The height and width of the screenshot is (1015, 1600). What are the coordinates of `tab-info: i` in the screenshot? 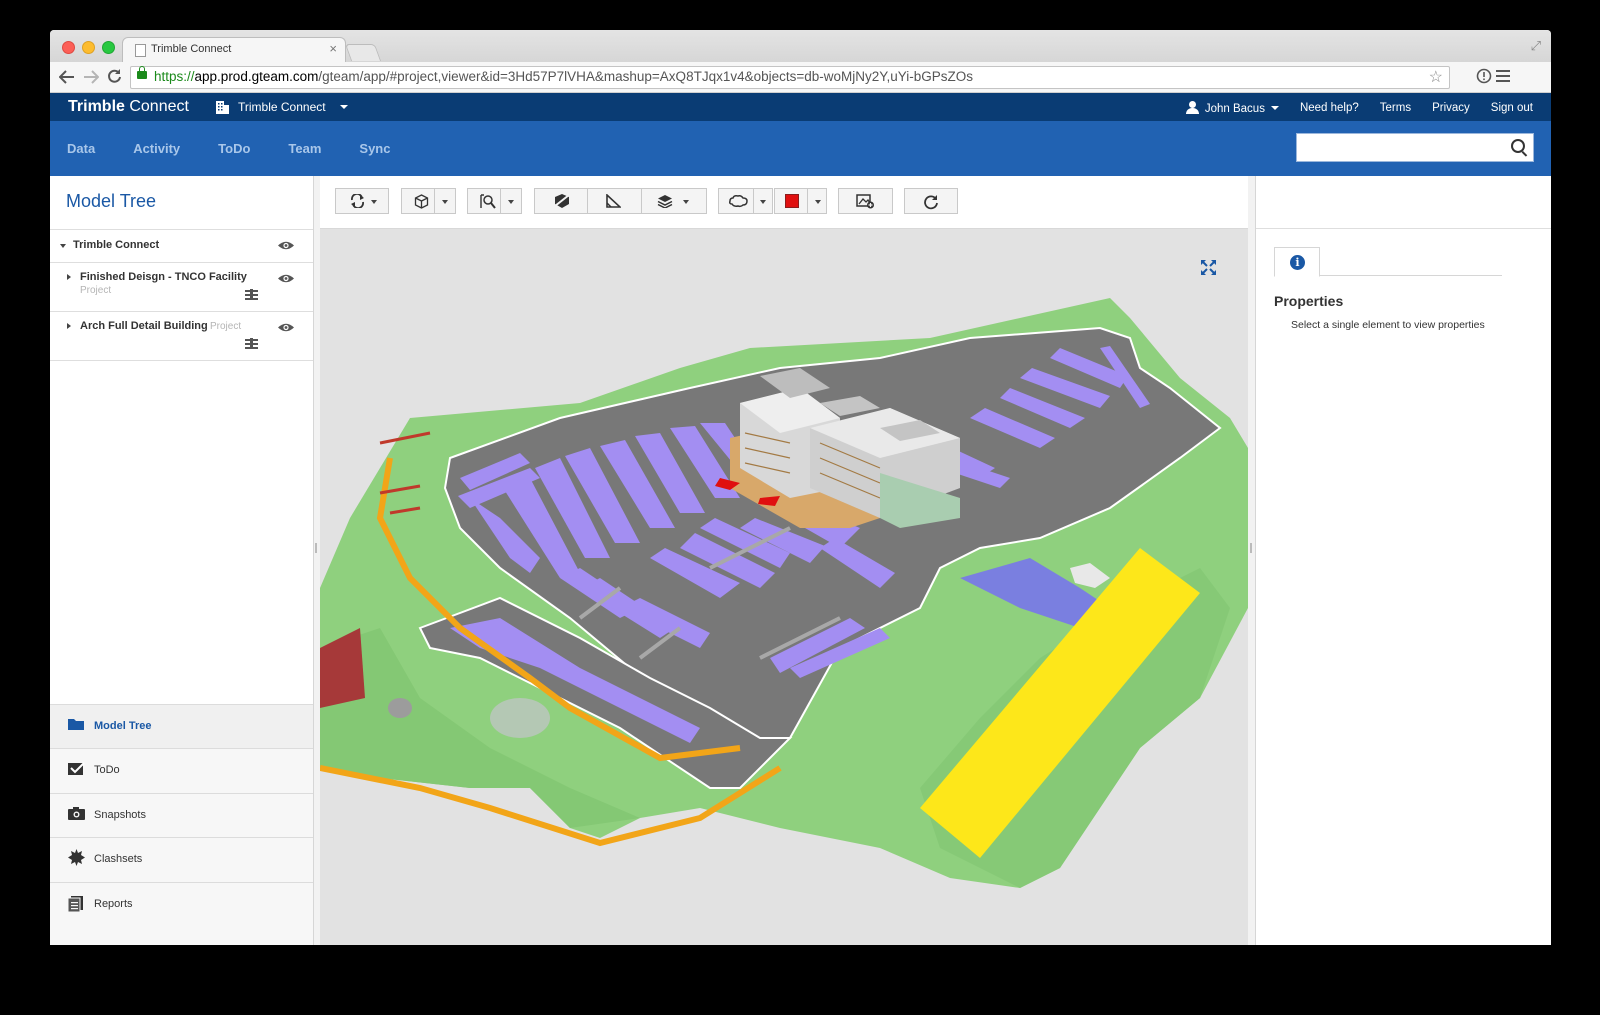 It's located at (1297, 262).